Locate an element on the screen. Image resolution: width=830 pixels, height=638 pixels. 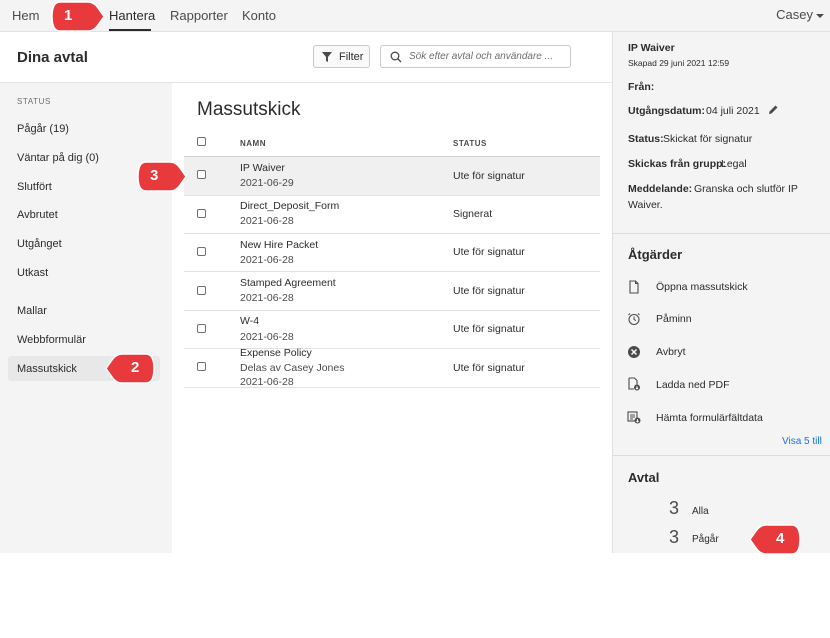
download-pdf-icon is located at coordinates (634, 384).